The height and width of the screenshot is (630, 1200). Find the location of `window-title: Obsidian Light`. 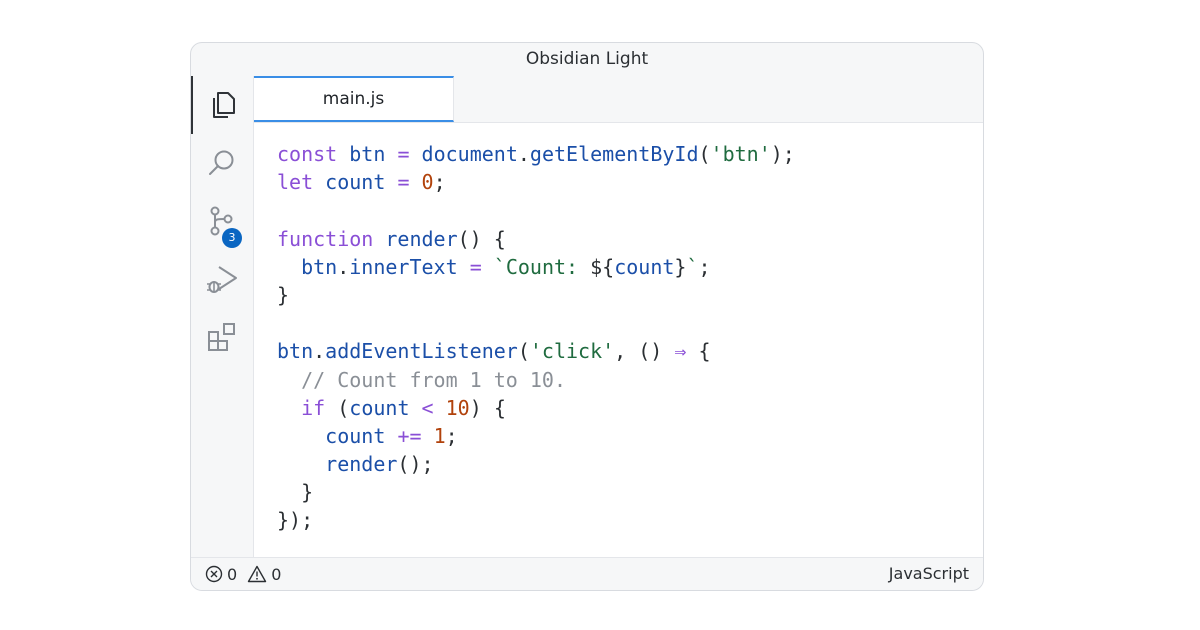

window-title: Obsidian Light is located at coordinates (587, 59).